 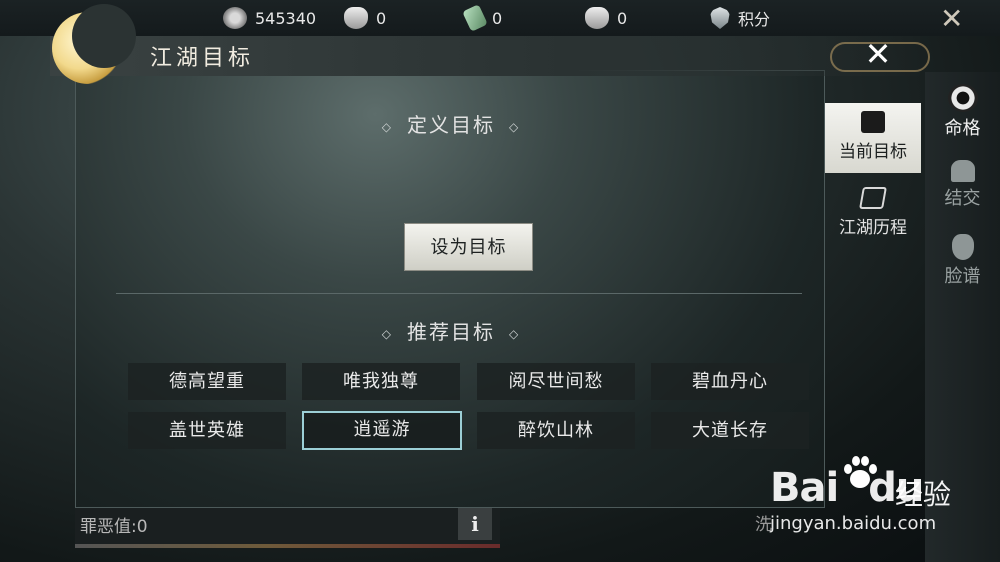 What do you see at coordinates (962, 185) in the screenshot?
I see `far-tab-jiejiao: 结交` at bounding box center [962, 185].